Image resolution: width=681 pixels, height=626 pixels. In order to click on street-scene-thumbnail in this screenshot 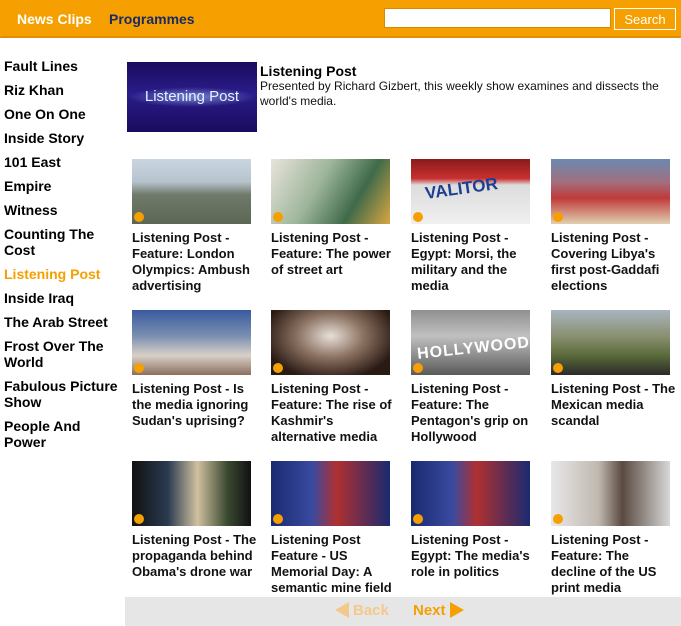, I will do `click(191, 342)`.